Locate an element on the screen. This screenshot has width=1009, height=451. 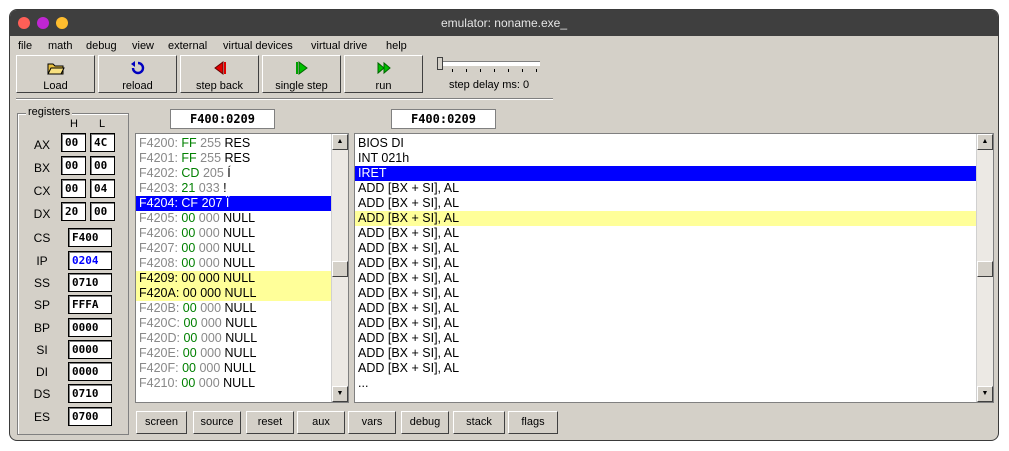
register-dl-field: 00 is located at coordinates (102, 211).